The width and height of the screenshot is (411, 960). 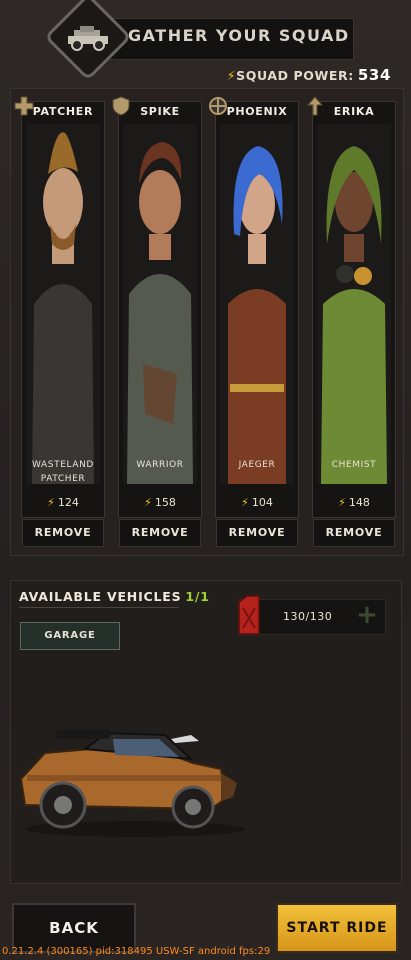 What do you see at coordinates (63, 111) in the screenshot?
I see `hero-name: PATCHER` at bounding box center [63, 111].